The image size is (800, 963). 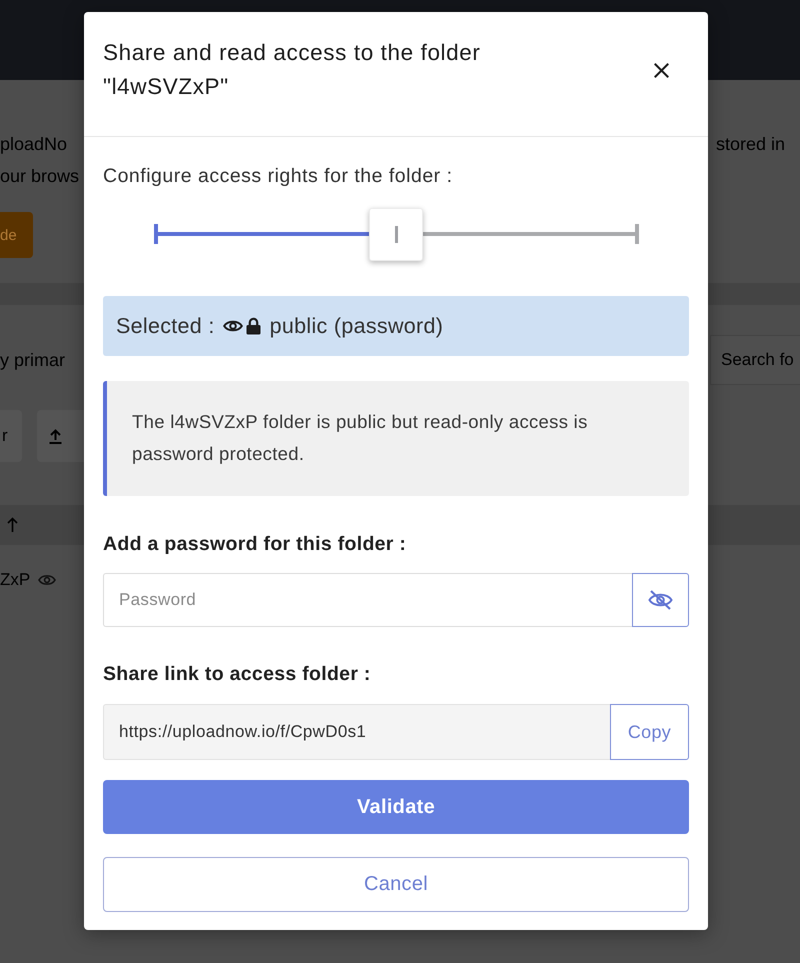 What do you see at coordinates (360, 438) in the screenshot?
I see `notice-text: The l4wSVZxP folder is public but read-only access is password protected.` at bounding box center [360, 438].